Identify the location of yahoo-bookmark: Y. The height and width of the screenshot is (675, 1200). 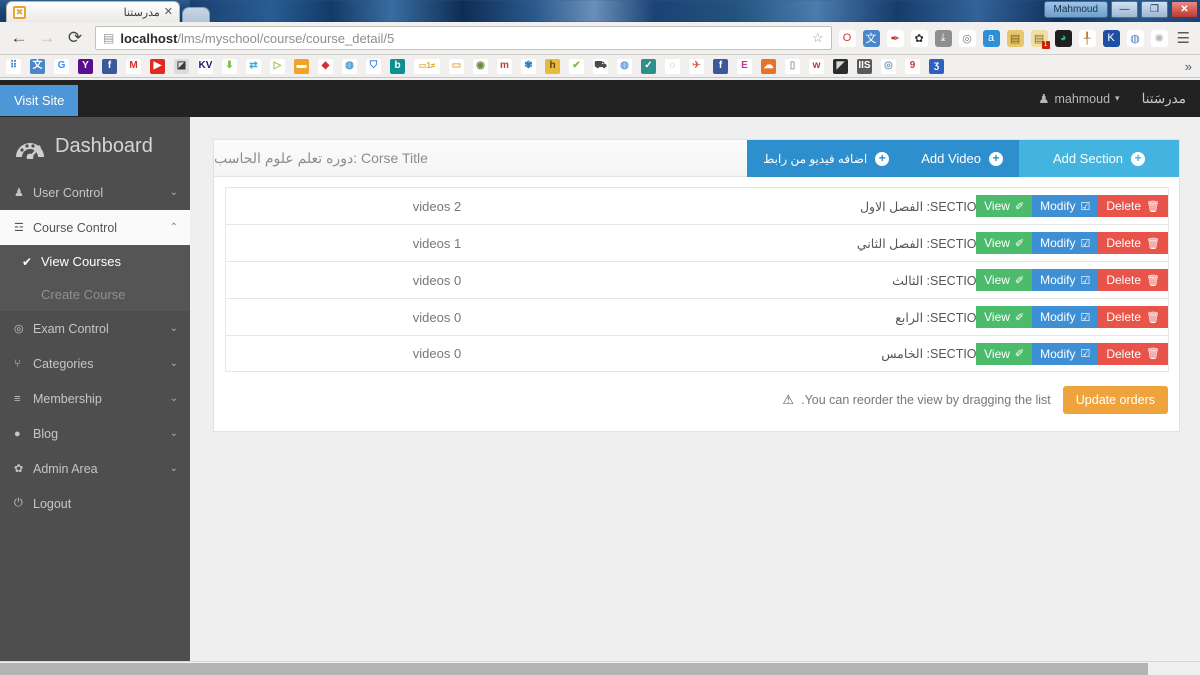
(85, 66).